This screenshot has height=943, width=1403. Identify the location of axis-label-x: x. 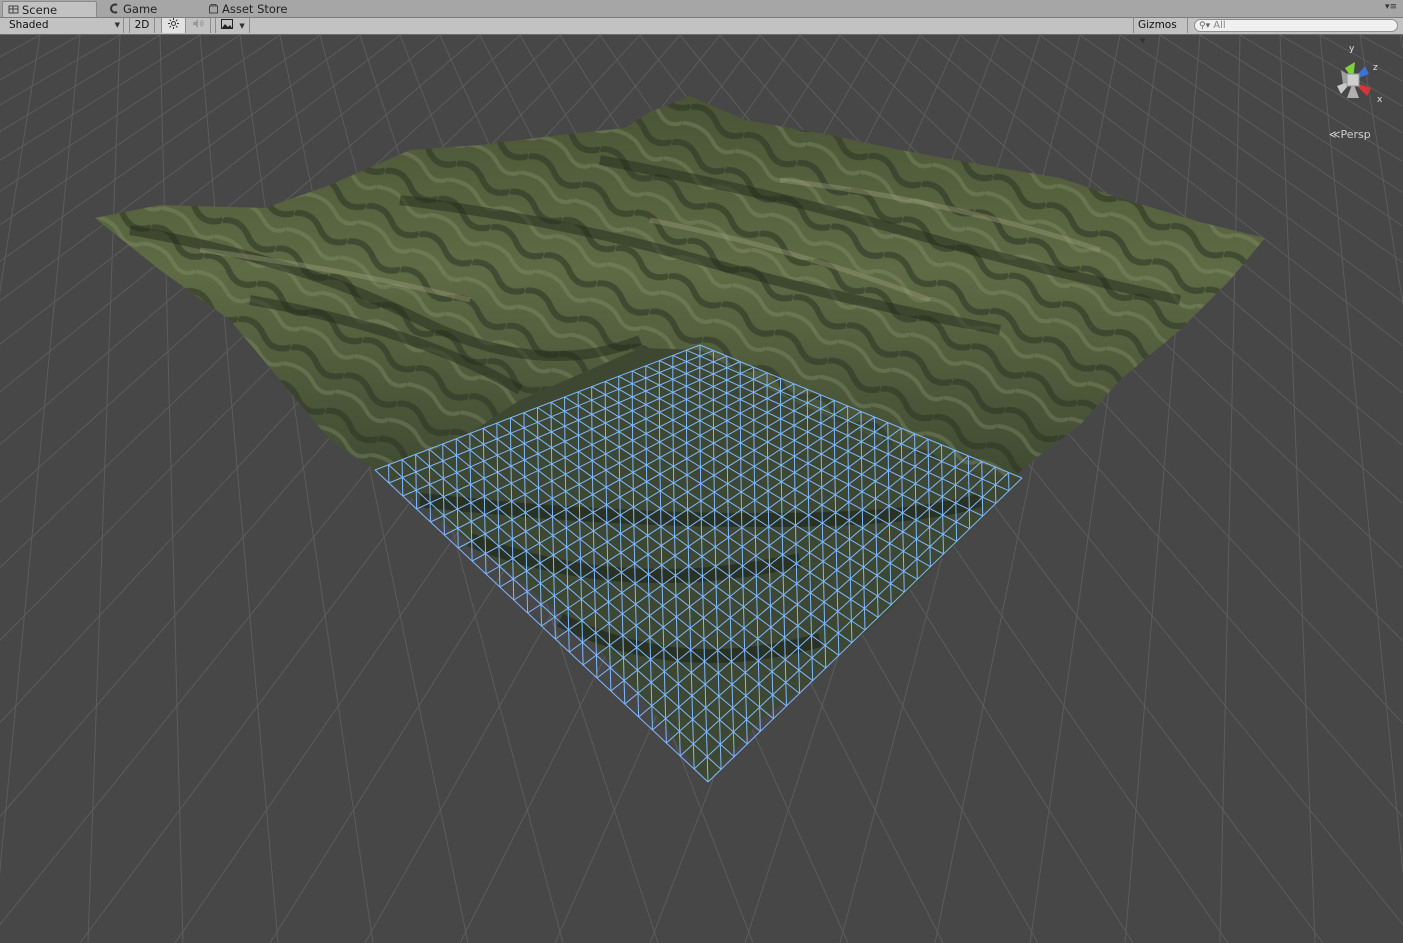
(1380, 100).